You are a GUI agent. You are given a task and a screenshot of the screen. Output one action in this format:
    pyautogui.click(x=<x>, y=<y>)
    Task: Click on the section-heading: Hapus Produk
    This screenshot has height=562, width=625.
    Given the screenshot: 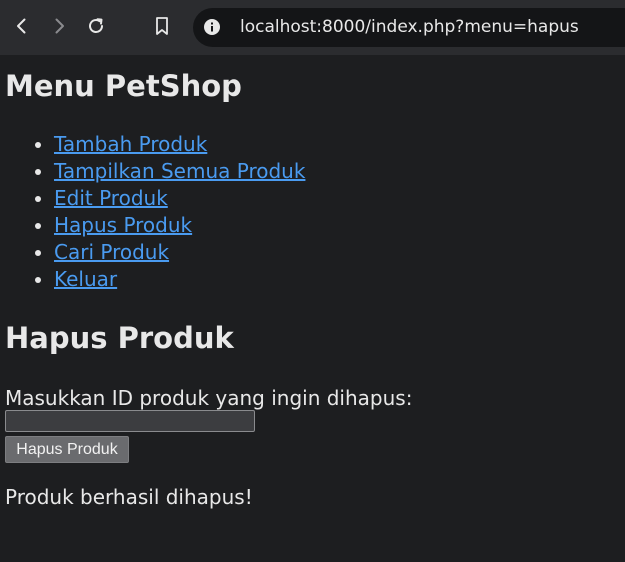 What is the action you would take?
    pyautogui.click(x=119, y=338)
    